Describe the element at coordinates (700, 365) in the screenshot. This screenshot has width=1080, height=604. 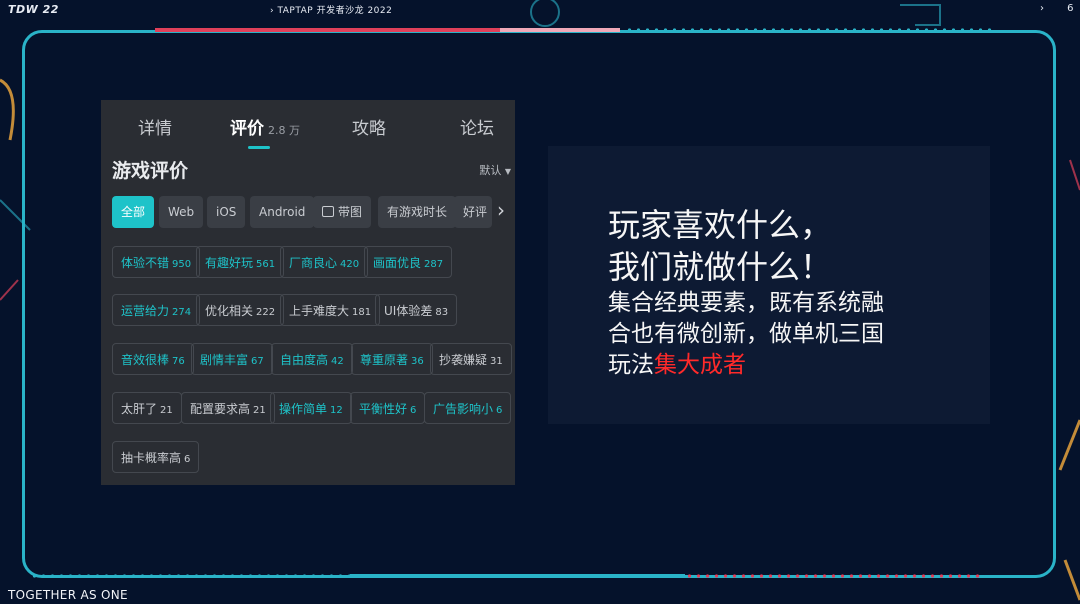
I see `highlight-text: 集大成者` at that location.